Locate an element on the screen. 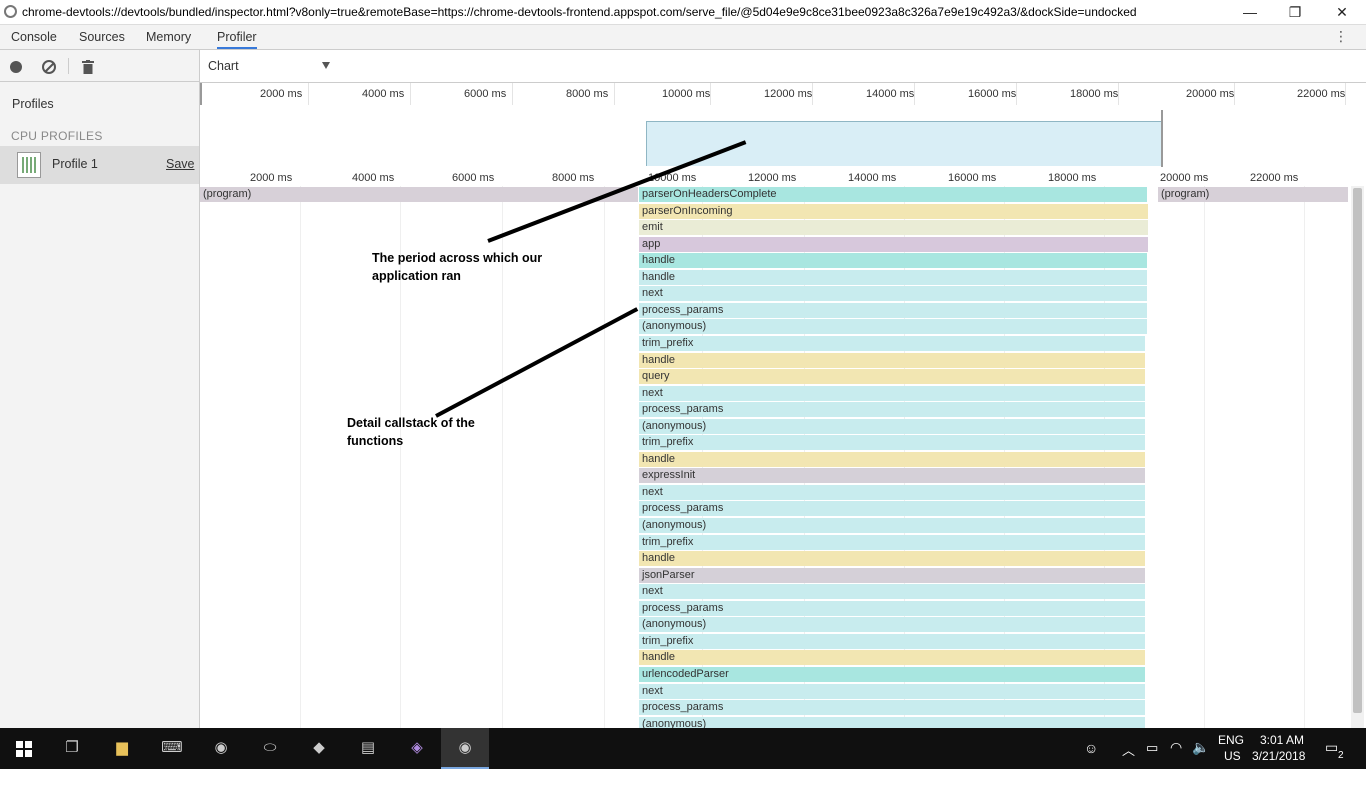 This screenshot has width=1366, height=791. save-link: Save is located at coordinates (180, 164).